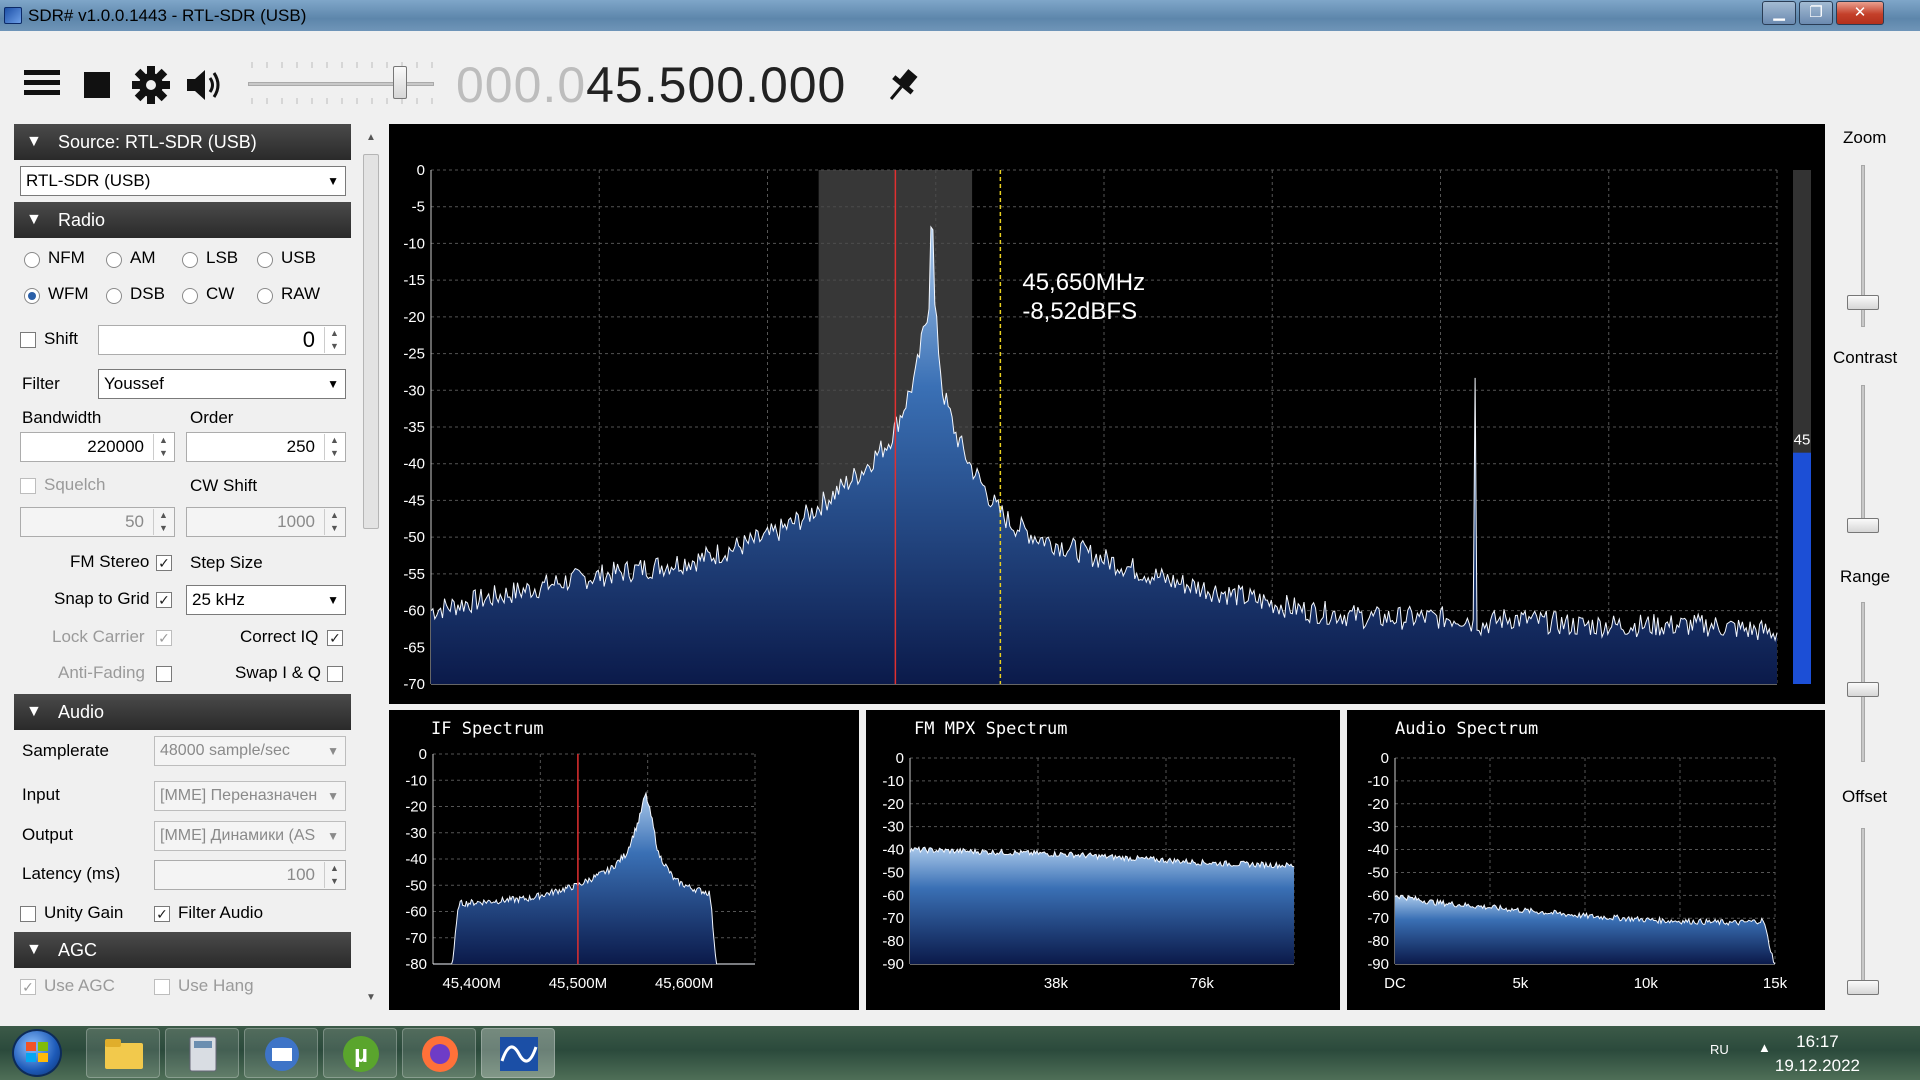 This screenshot has width=1920, height=1080. I want to click on taskbar-clock: 16:17 19.12.2022, so click(1817, 1054).